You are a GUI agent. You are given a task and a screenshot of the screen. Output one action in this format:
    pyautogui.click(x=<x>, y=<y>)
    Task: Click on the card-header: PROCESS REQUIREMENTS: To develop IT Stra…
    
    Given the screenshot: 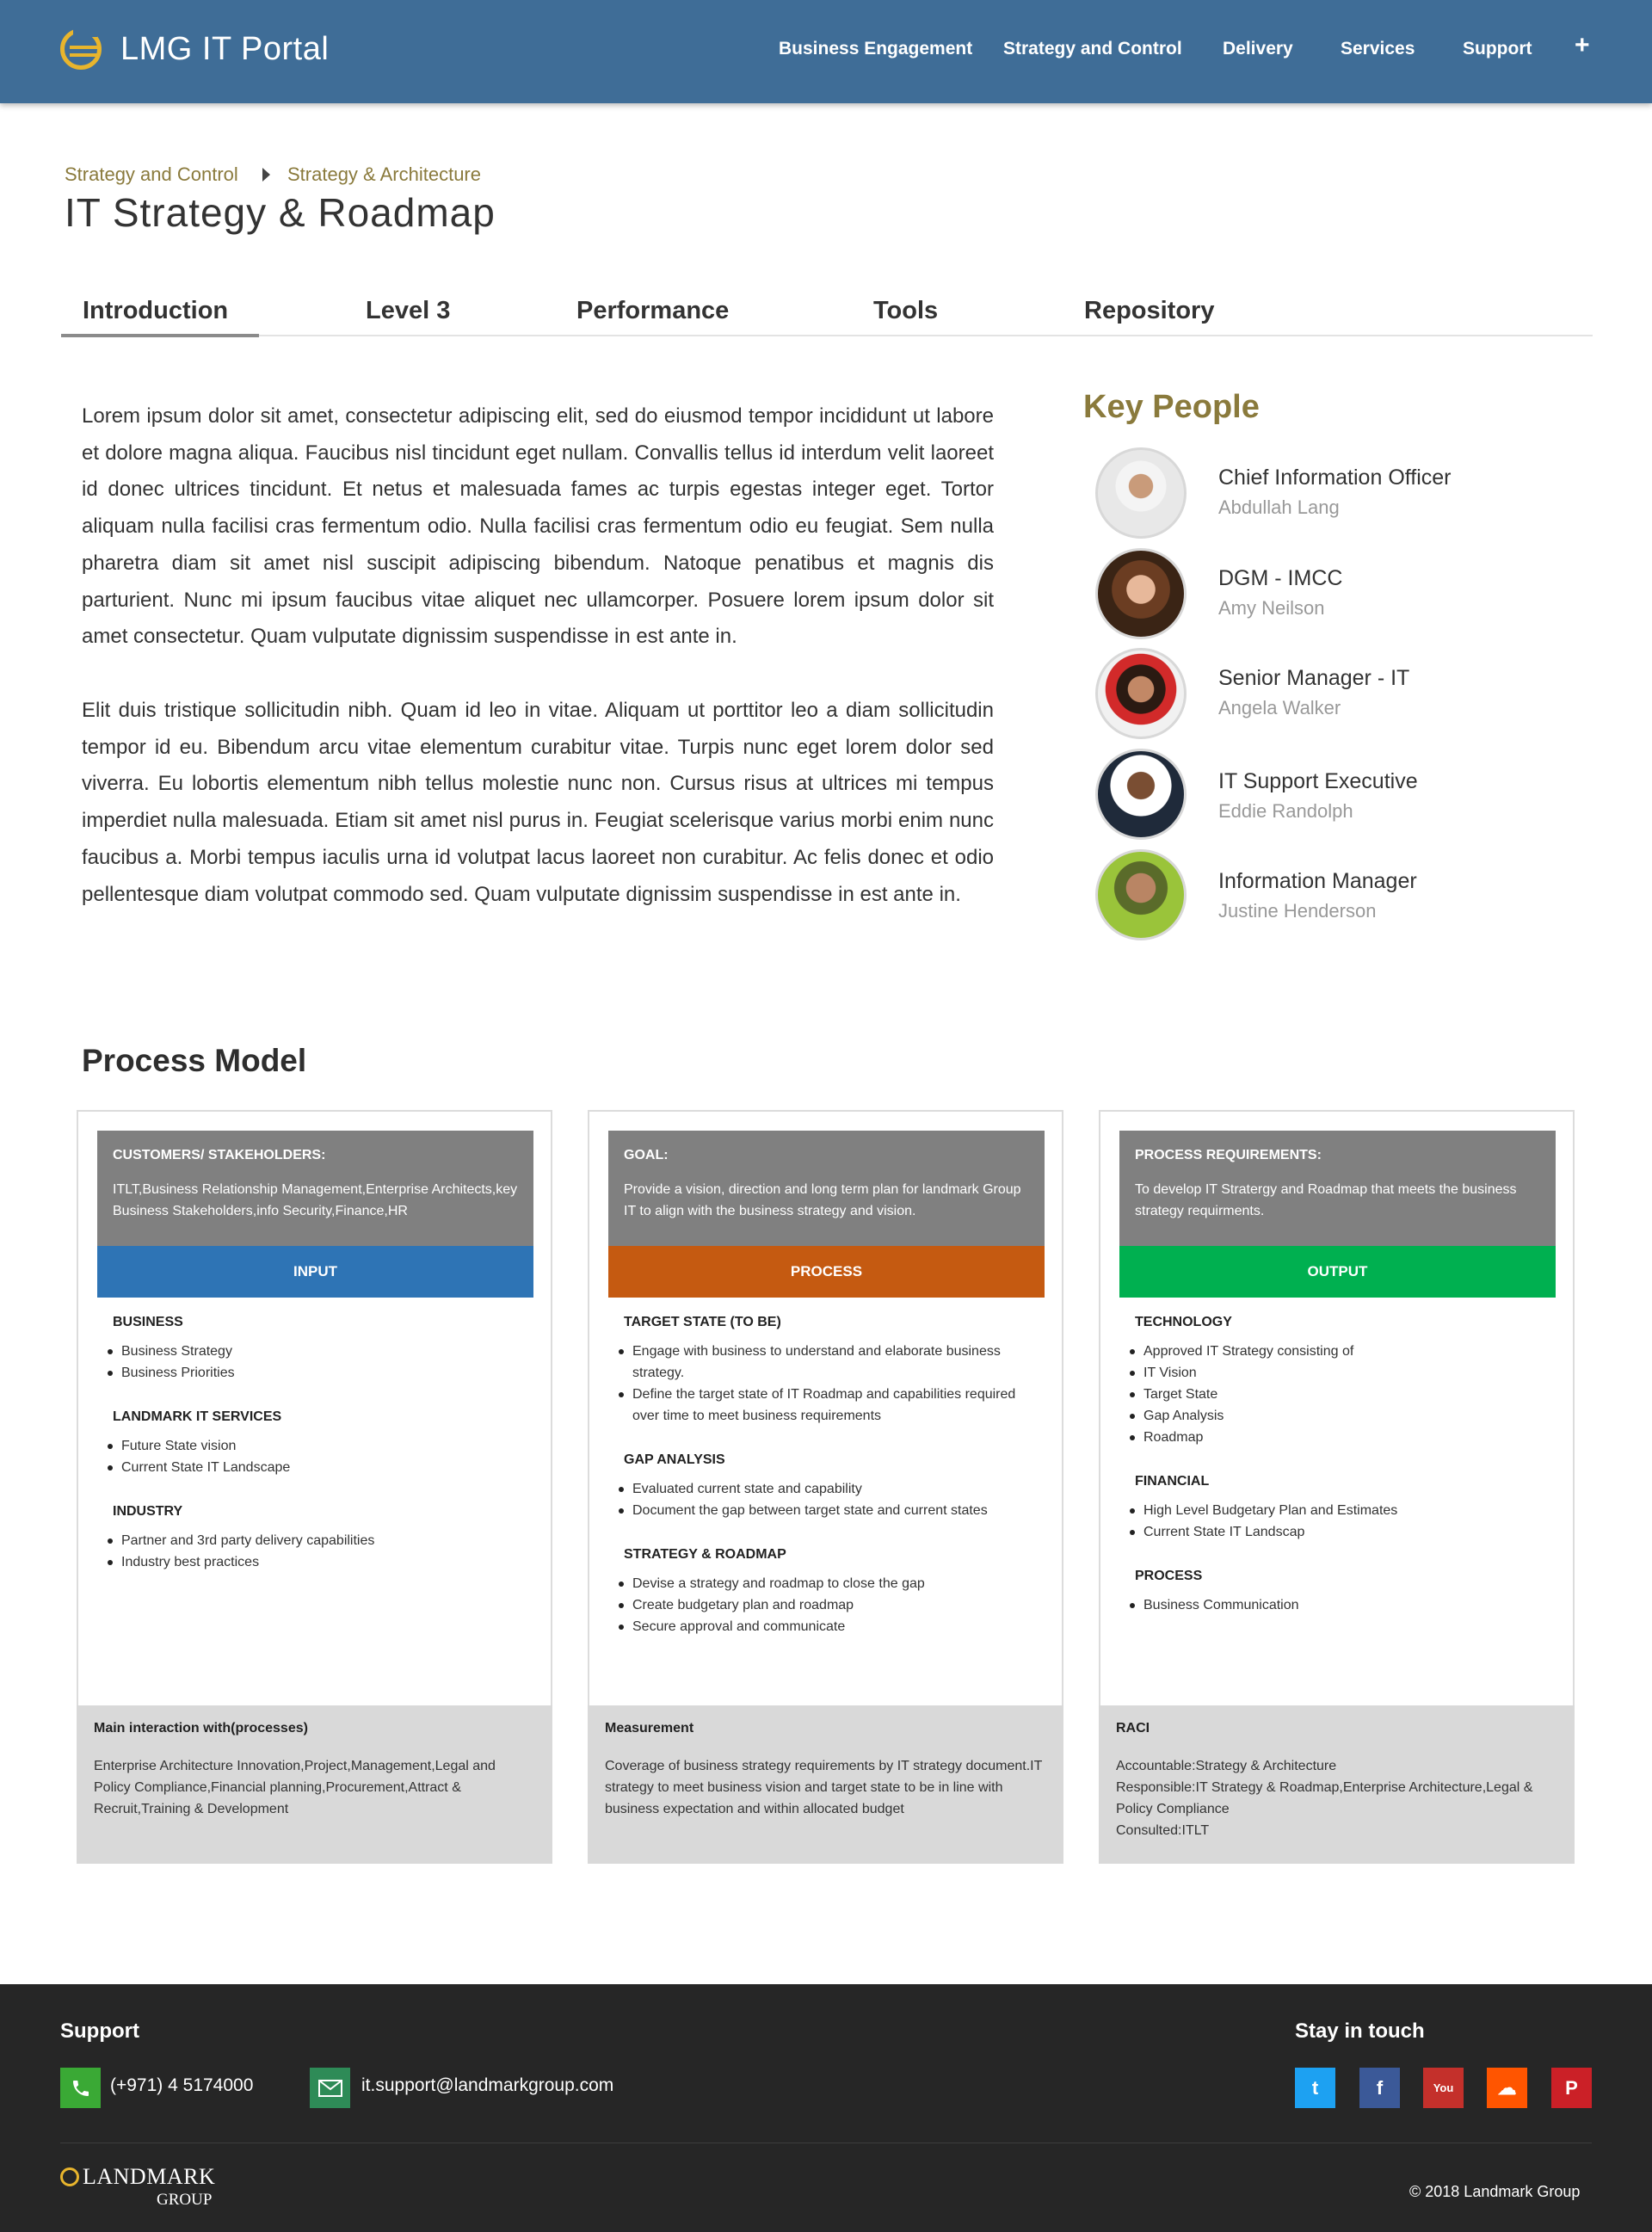 What is the action you would take?
    pyautogui.click(x=1337, y=1188)
    